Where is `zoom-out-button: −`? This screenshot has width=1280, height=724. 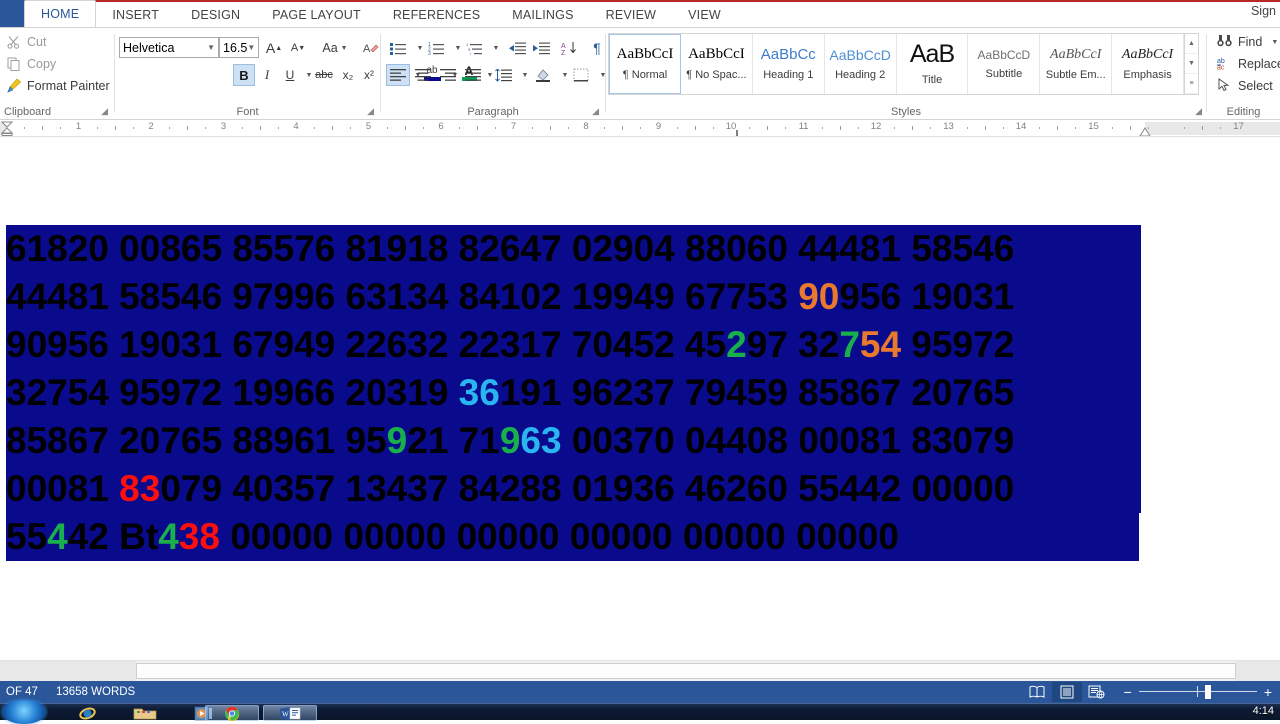 zoom-out-button: − is located at coordinates (1128, 692).